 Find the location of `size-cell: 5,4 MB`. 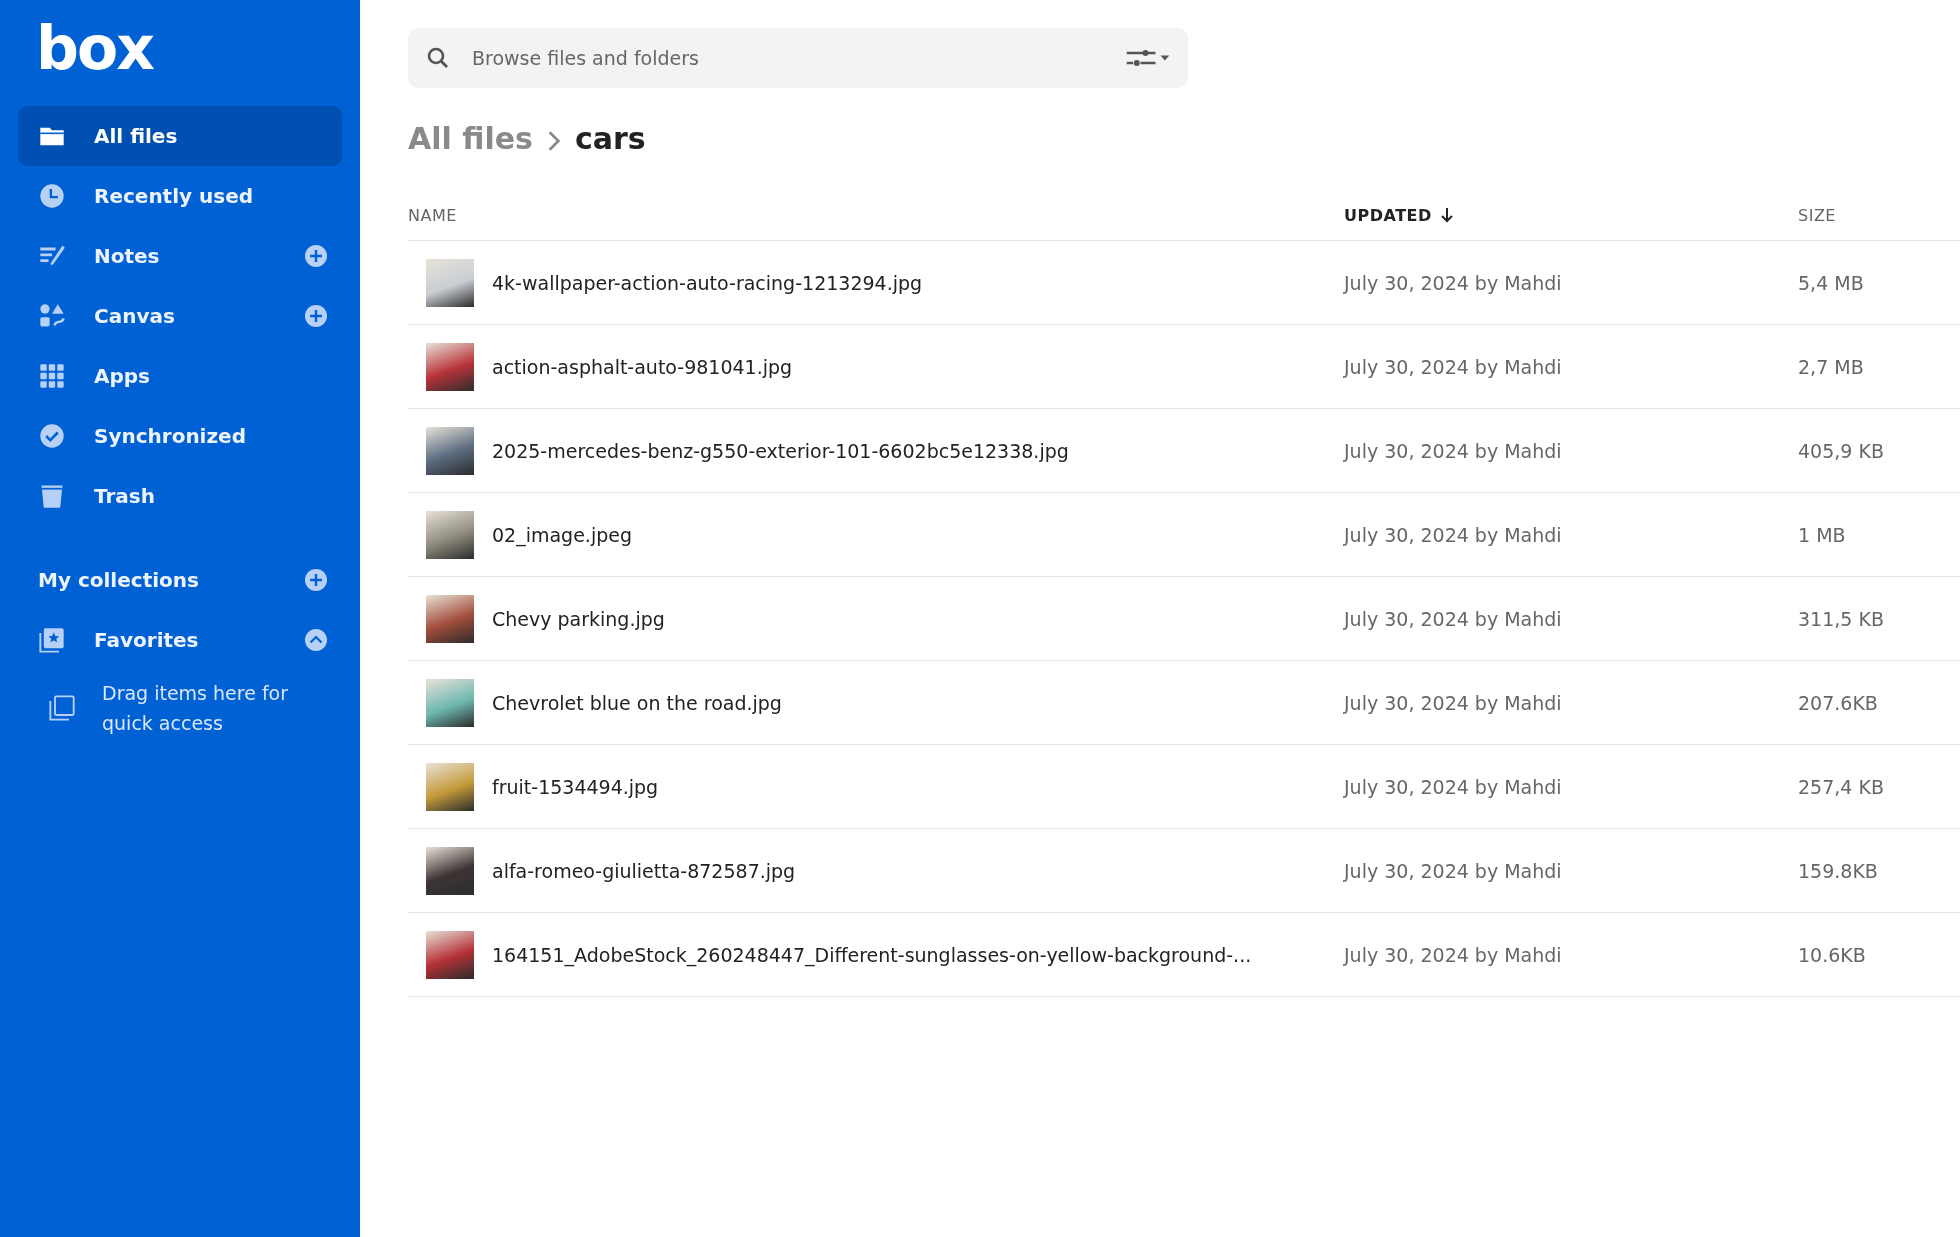

size-cell: 5,4 MB is located at coordinates (1831, 282).